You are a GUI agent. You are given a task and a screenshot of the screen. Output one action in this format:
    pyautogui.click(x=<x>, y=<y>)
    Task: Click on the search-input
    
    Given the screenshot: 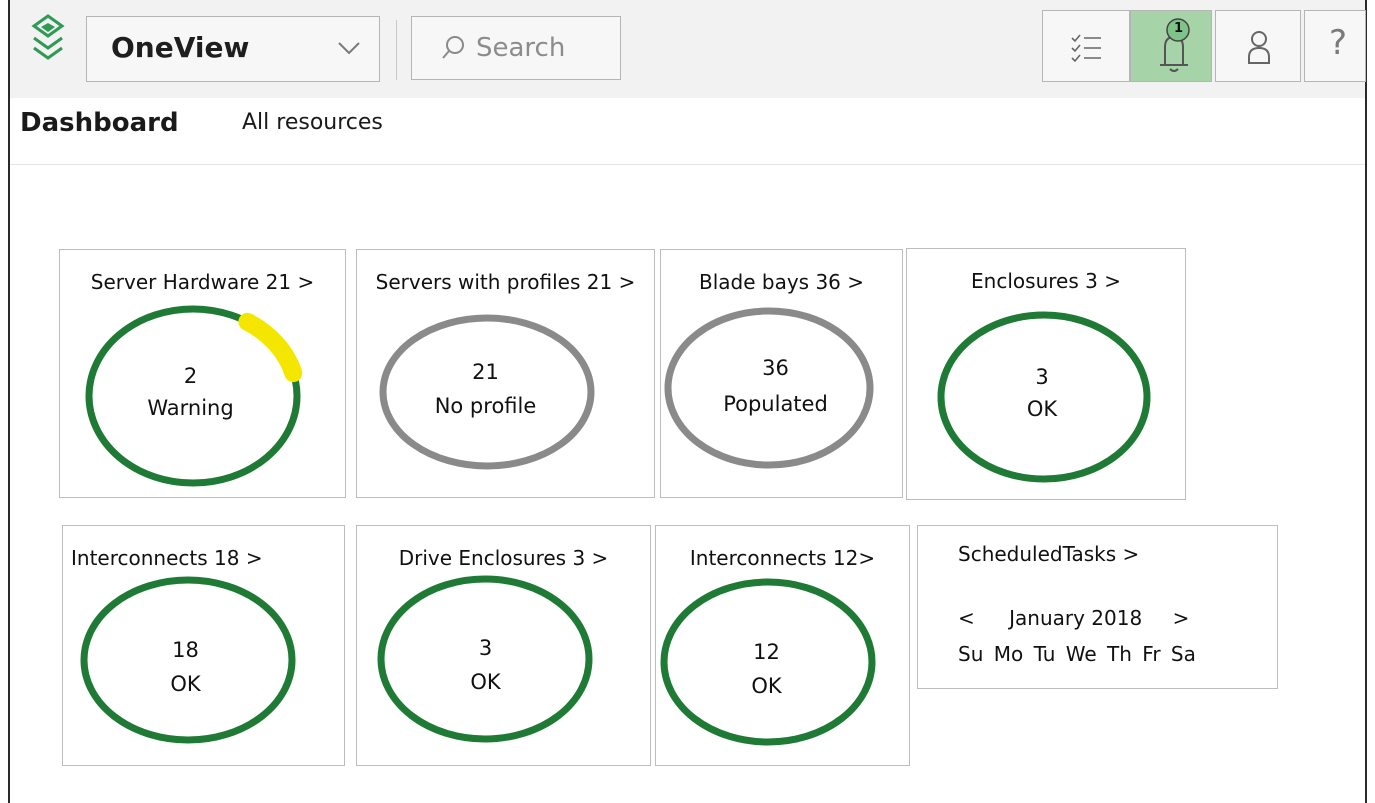 What is the action you would take?
    pyautogui.click(x=546, y=48)
    